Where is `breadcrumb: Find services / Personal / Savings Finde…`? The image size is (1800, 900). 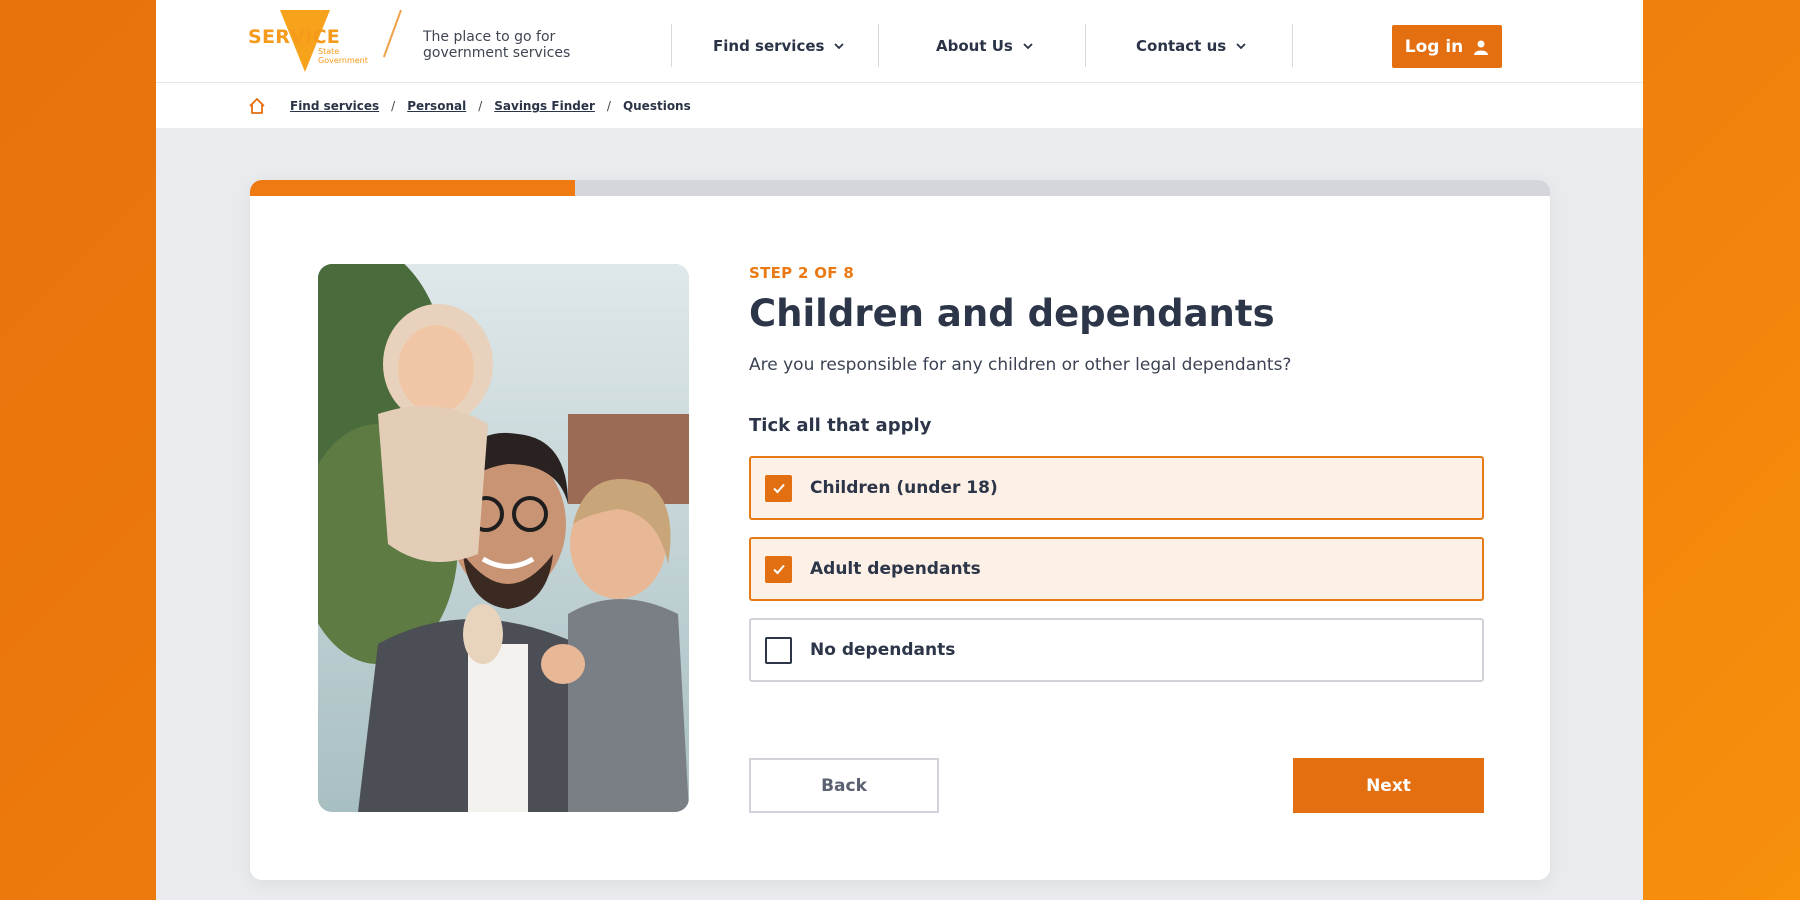
breadcrumb: Find services / Personal / Savings Finde… is located at coordinates (899, 105).